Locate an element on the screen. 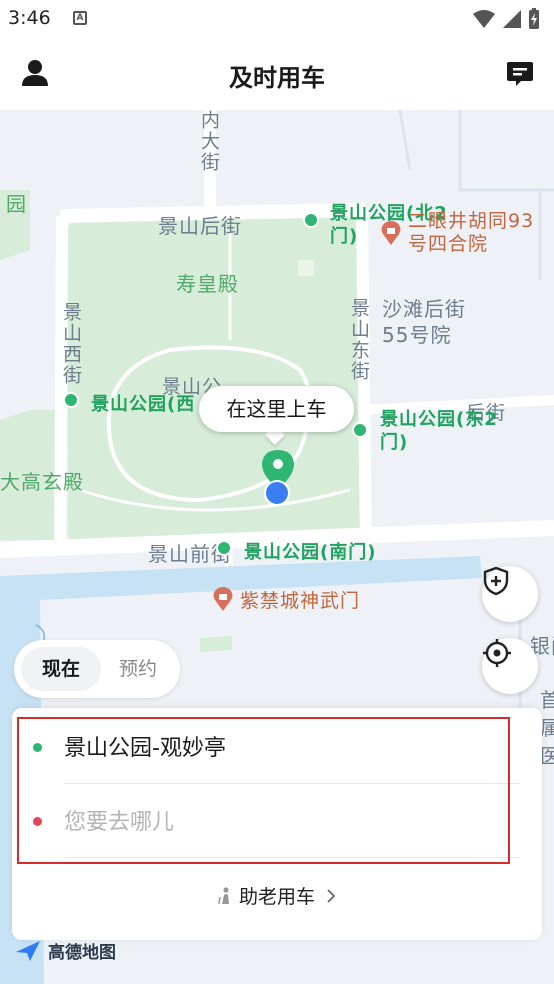 Image resolution: width=554 pixels, height=984 pixels. edge-label-2: 首都 is located at coordinates (547, 700).